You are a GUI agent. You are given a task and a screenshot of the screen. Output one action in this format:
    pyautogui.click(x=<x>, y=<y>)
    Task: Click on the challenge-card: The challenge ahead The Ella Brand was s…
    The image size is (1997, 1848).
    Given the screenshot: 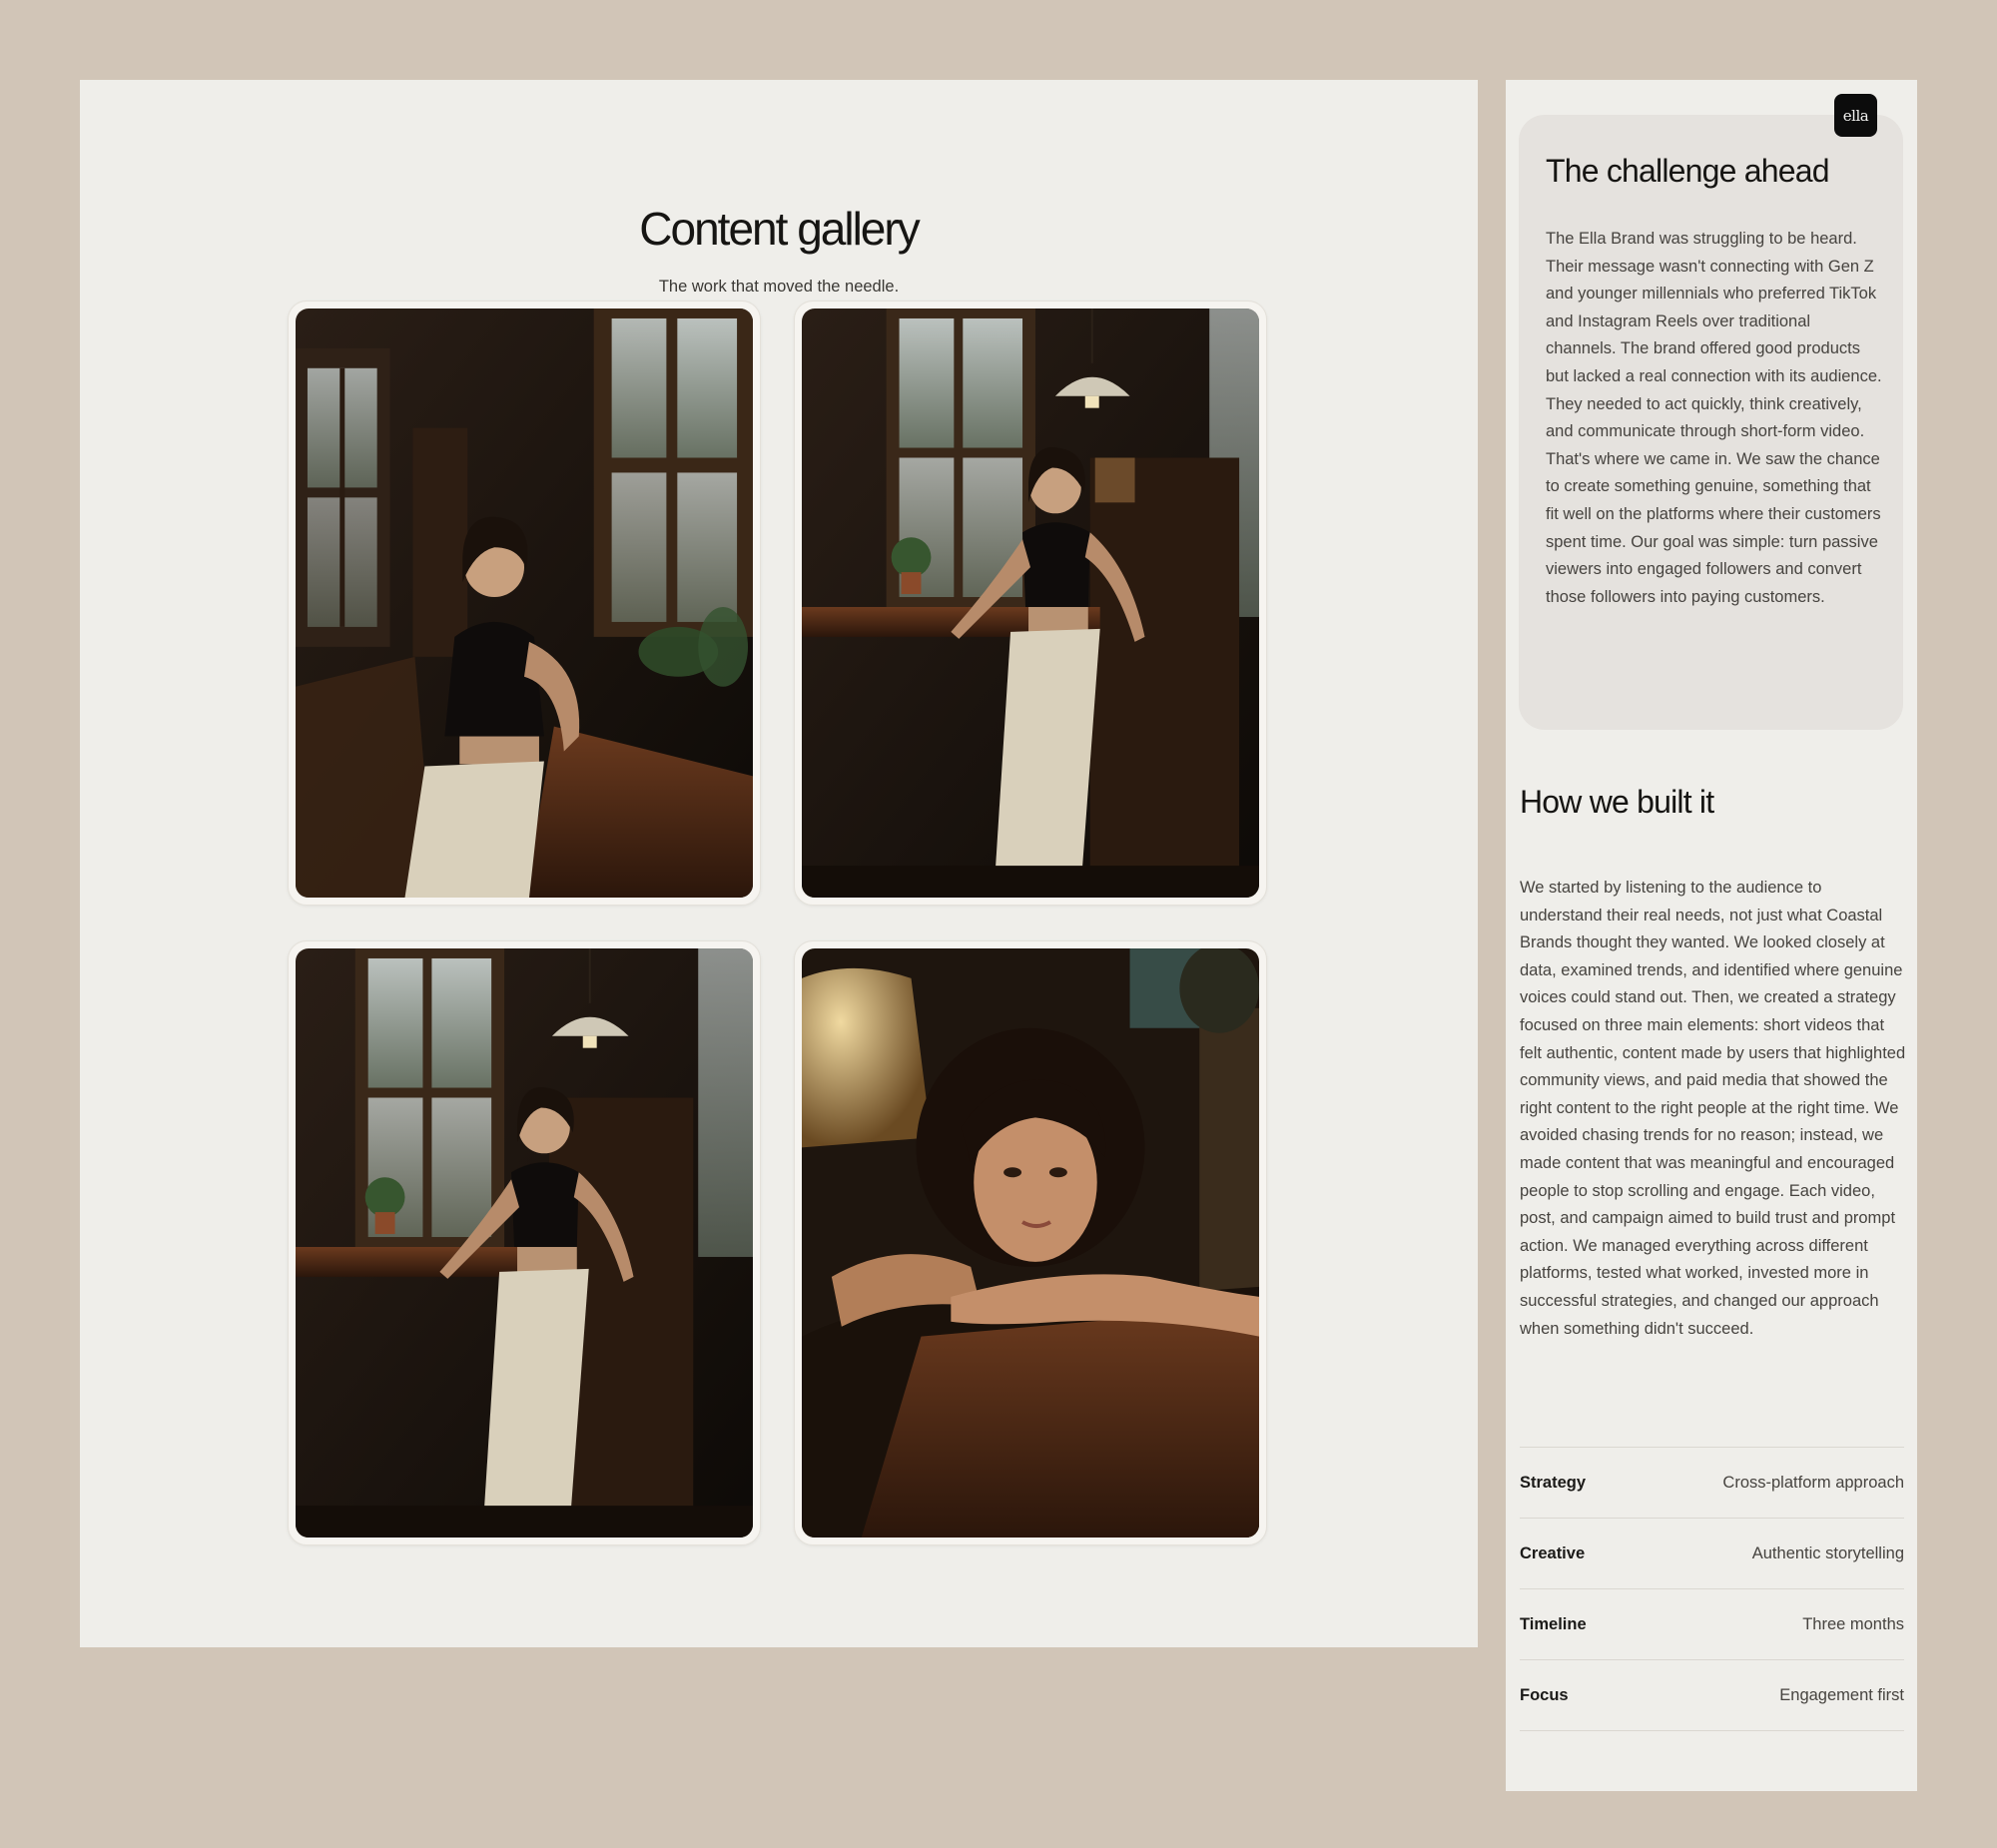 What is the action you would take?
    pyautogui.click(x=1711, y=422)
    